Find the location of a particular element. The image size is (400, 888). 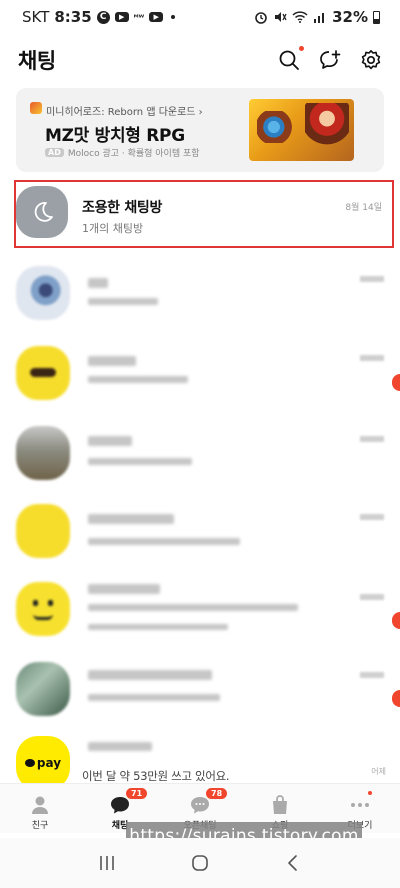

mw-icon: ᴹᵂ is located at coordinates (139, 17).